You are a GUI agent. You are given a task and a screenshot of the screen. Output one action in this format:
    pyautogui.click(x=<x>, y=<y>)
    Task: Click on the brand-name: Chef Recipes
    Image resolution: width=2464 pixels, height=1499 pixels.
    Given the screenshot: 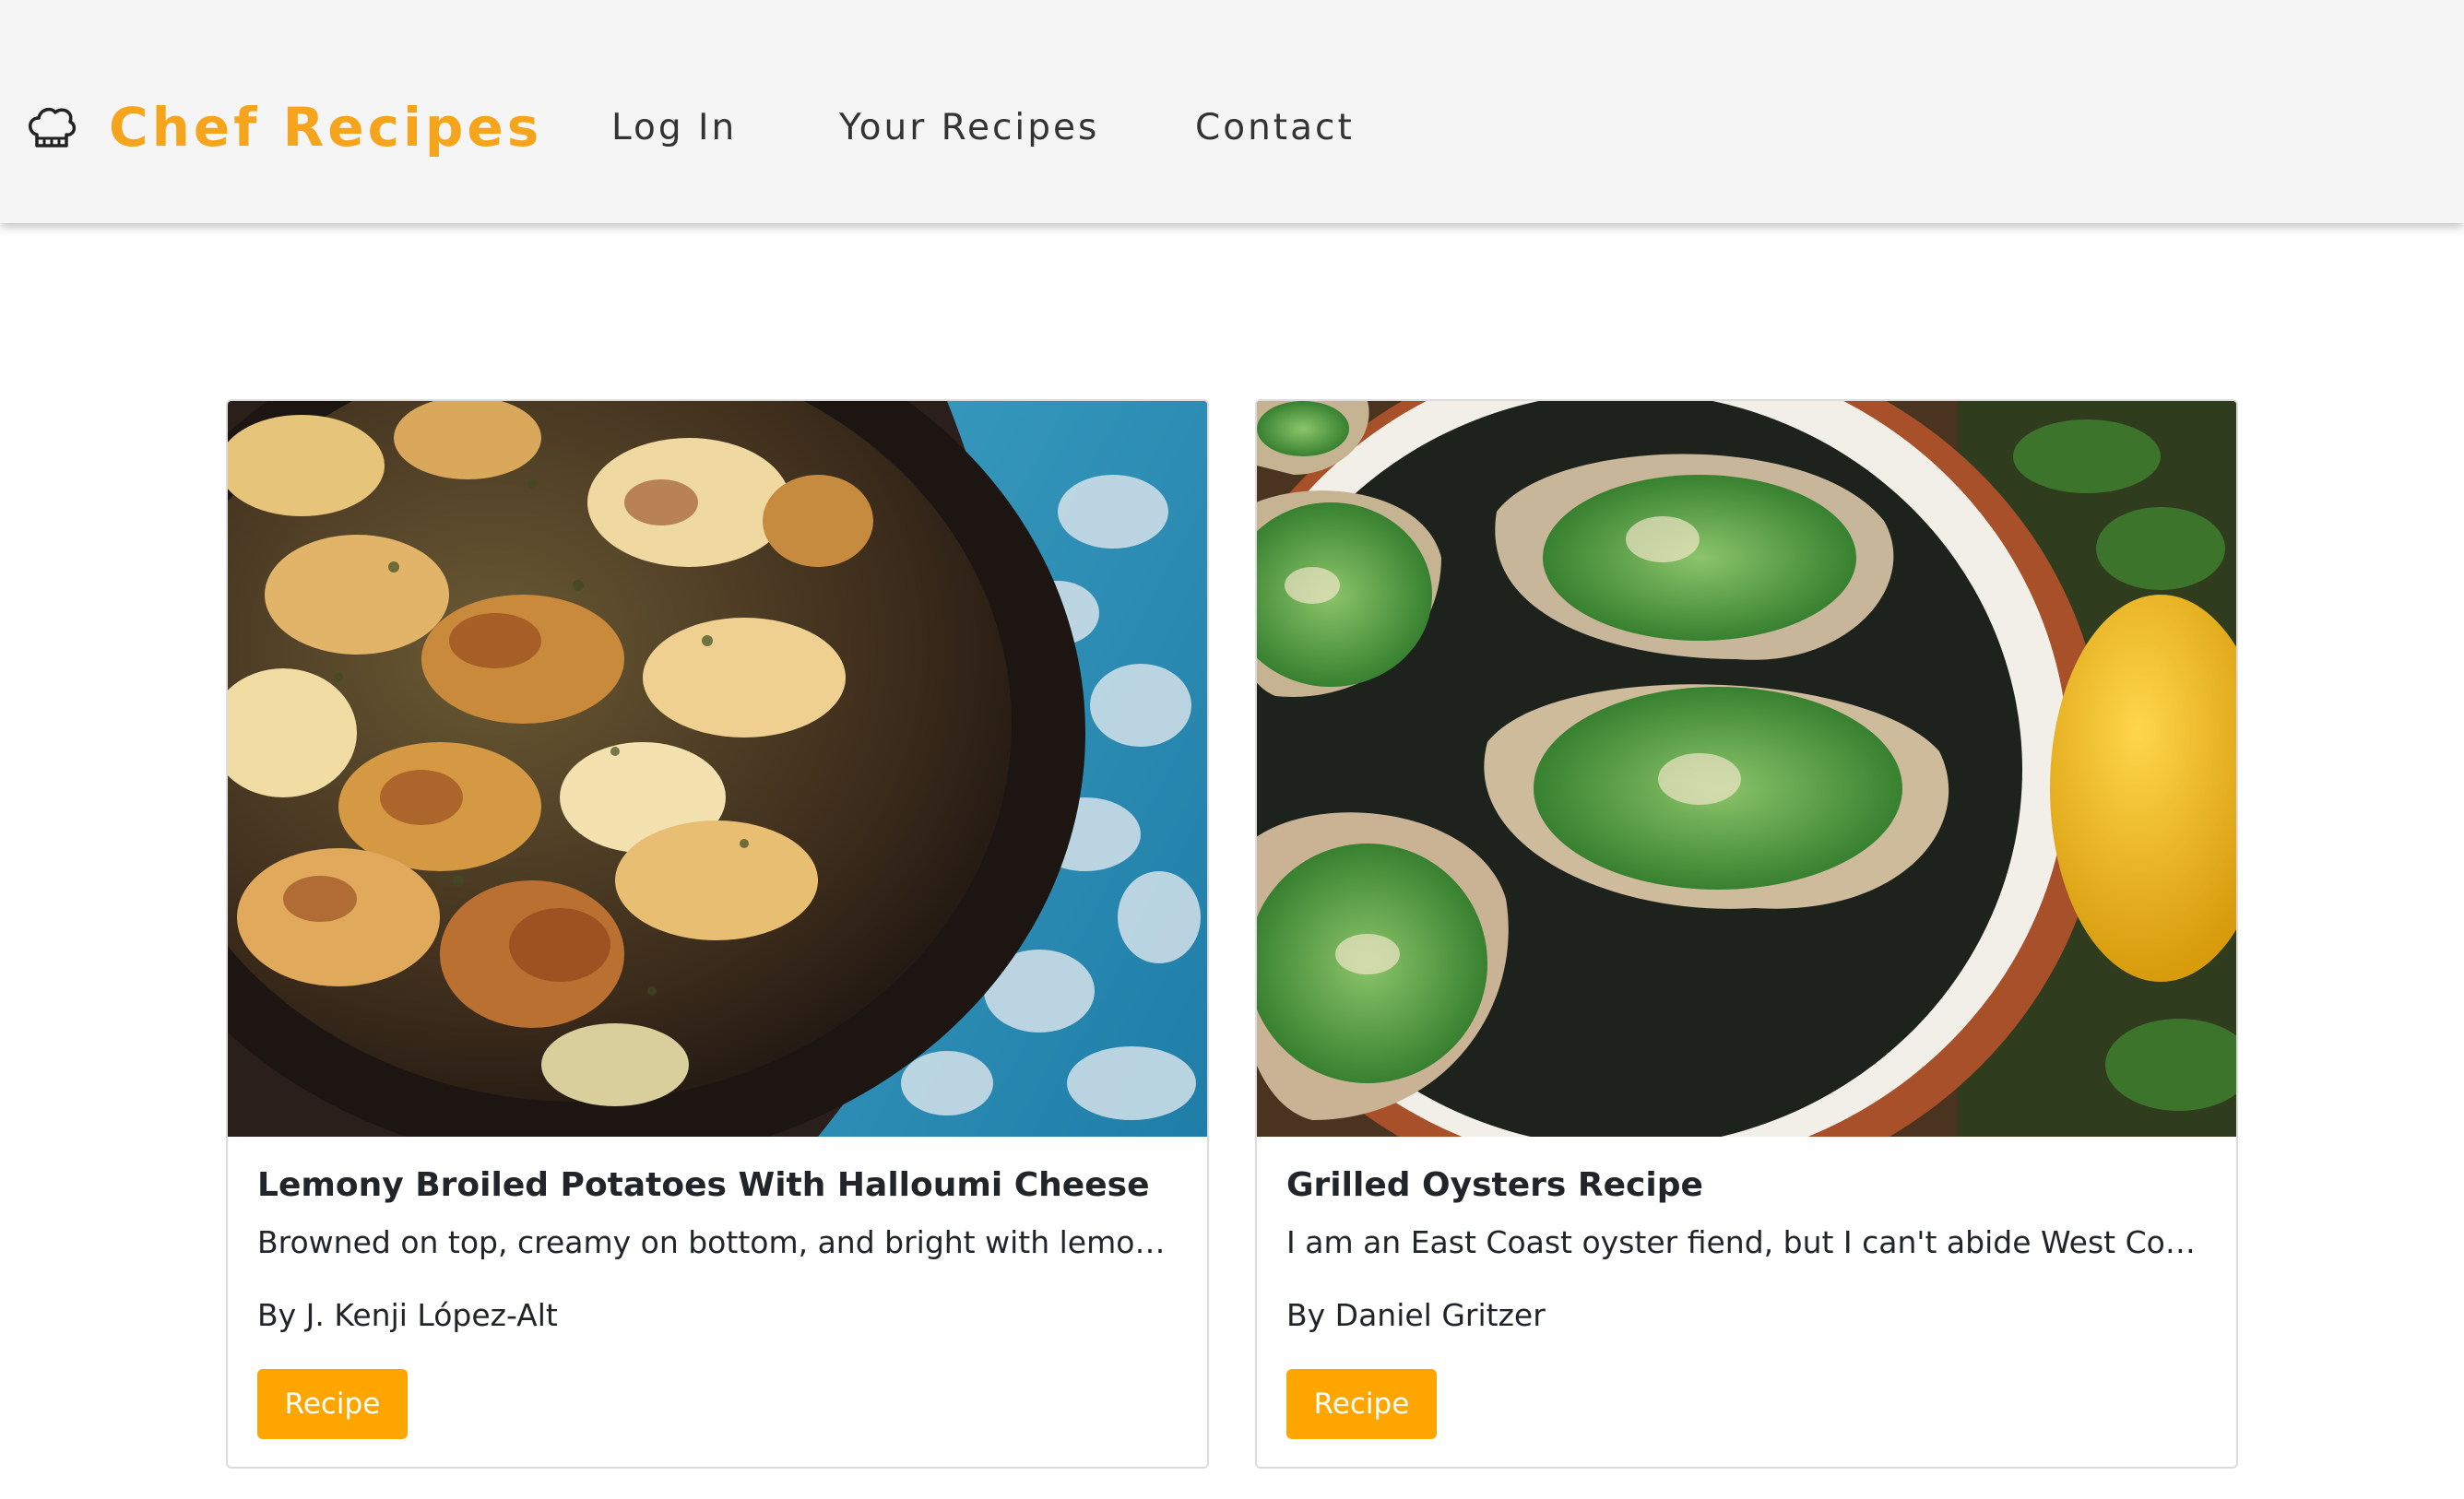 What is the action you would take?
    pyautogui.click(x=326, y=128)
    